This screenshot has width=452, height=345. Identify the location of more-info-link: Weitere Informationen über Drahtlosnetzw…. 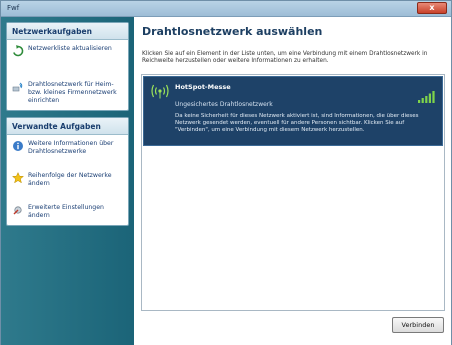
(67, 148).